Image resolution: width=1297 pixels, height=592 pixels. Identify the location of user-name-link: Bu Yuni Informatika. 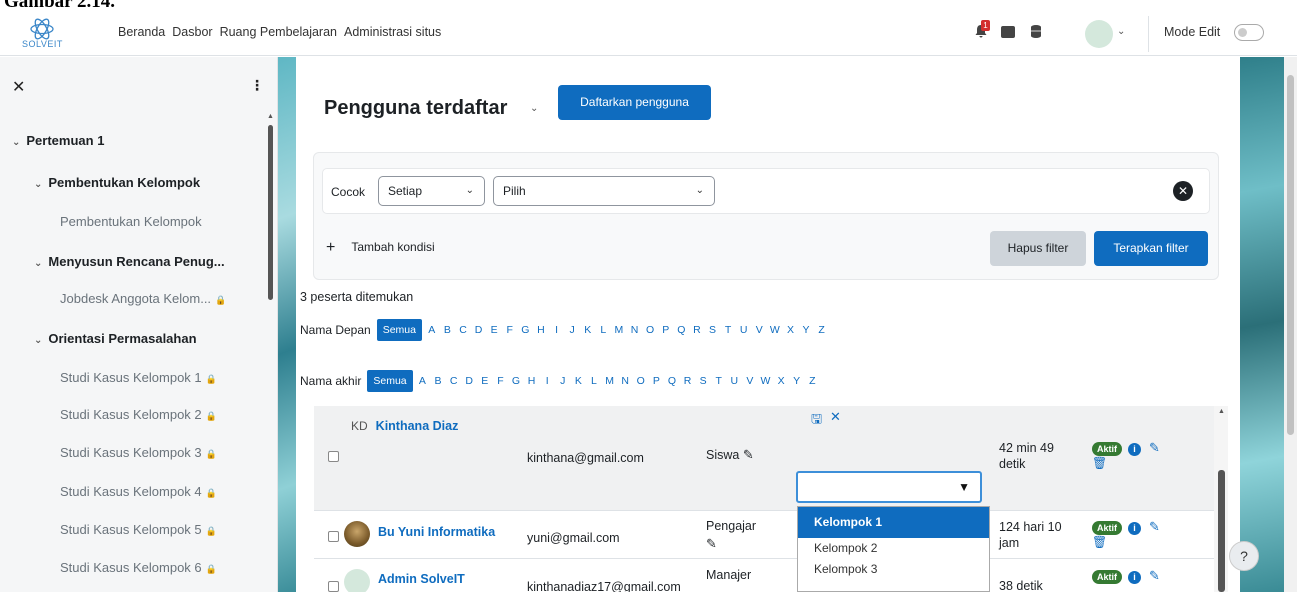
(436, 532).